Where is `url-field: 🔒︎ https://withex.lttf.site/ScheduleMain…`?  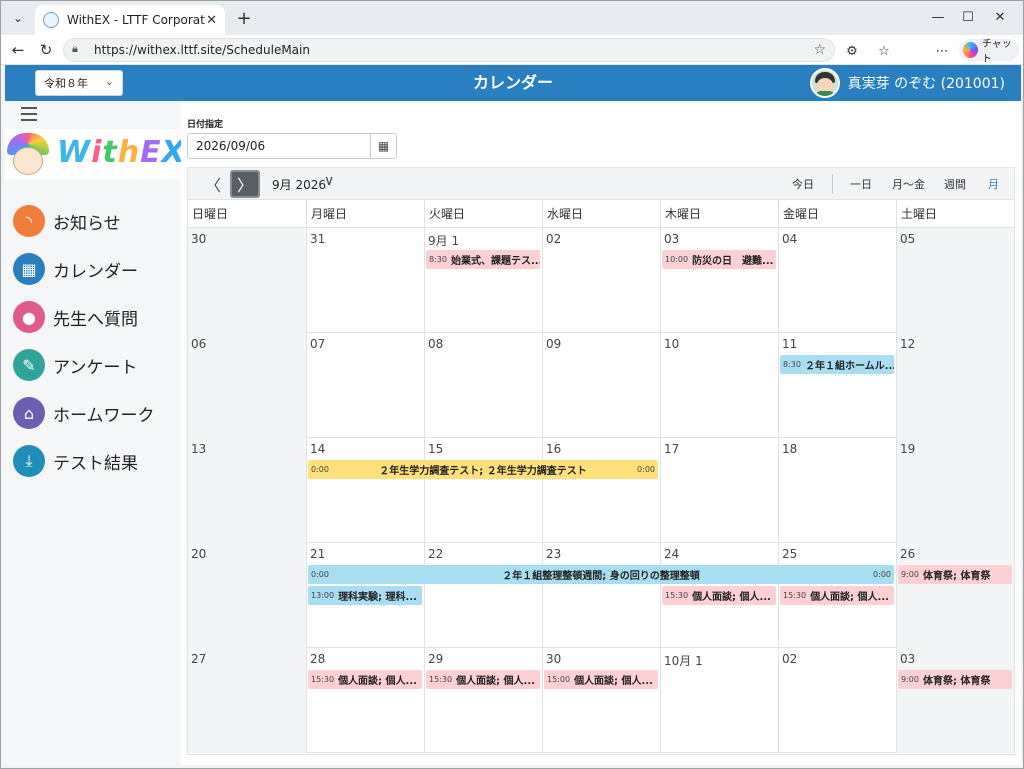
url-field: 🔒︎ https://withex.lttf.site/ScheduleMain… is located at coordinates (449, 50).